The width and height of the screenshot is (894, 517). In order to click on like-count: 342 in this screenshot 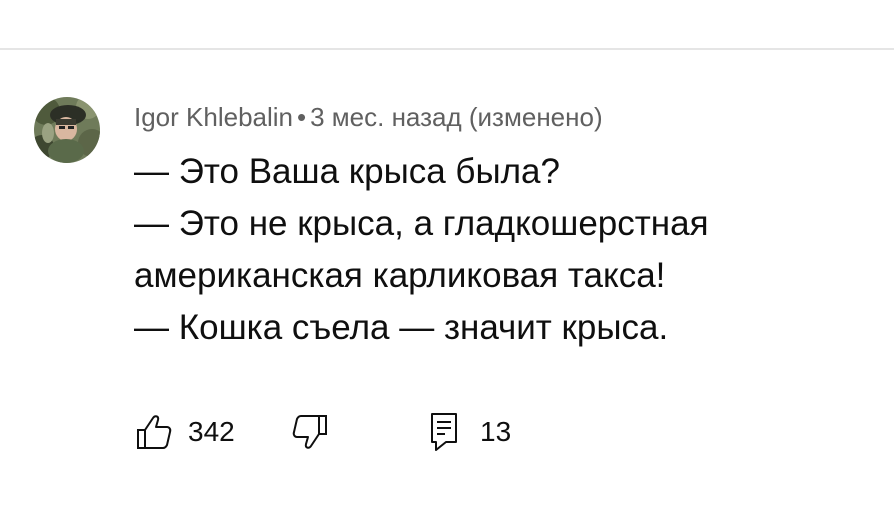, I will do `click(211, 431)`.